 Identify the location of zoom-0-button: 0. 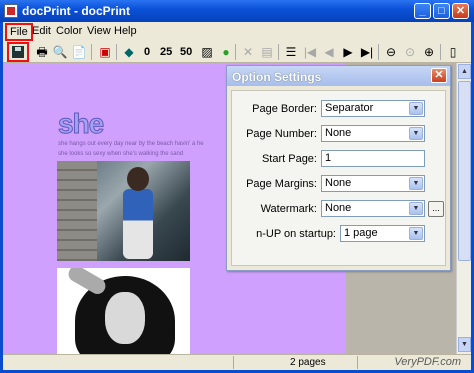
(147, 52).